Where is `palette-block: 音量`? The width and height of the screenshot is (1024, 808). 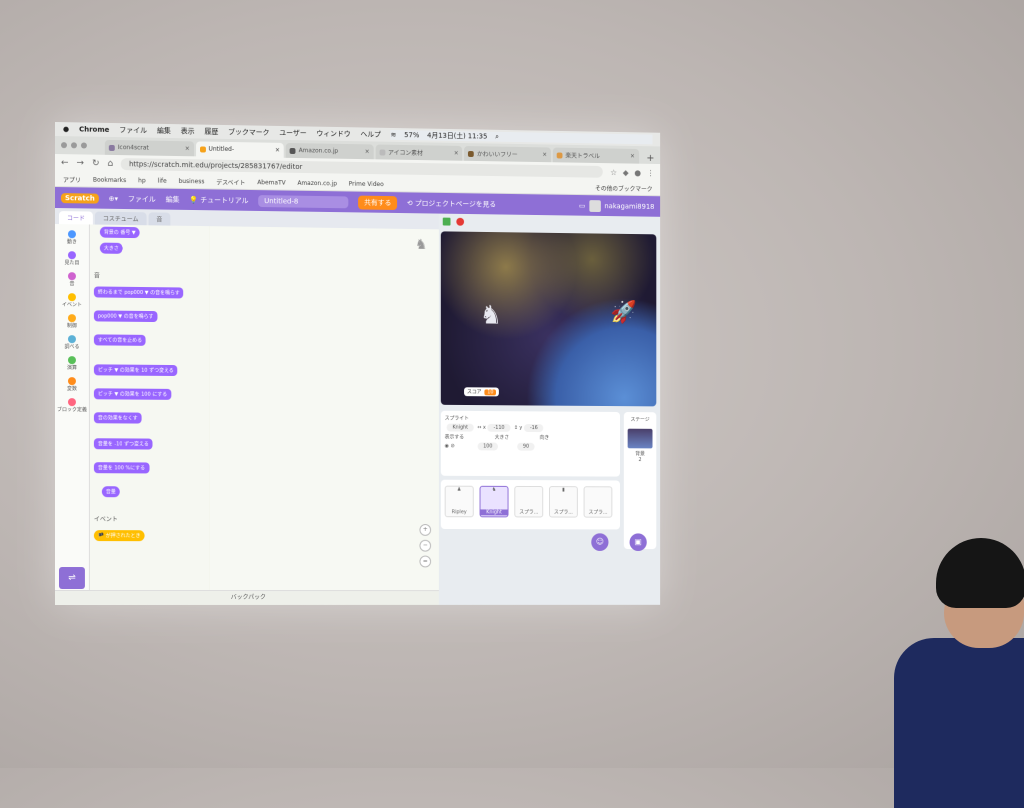 palette-block: 音量 is located at coordinates (111, 491).